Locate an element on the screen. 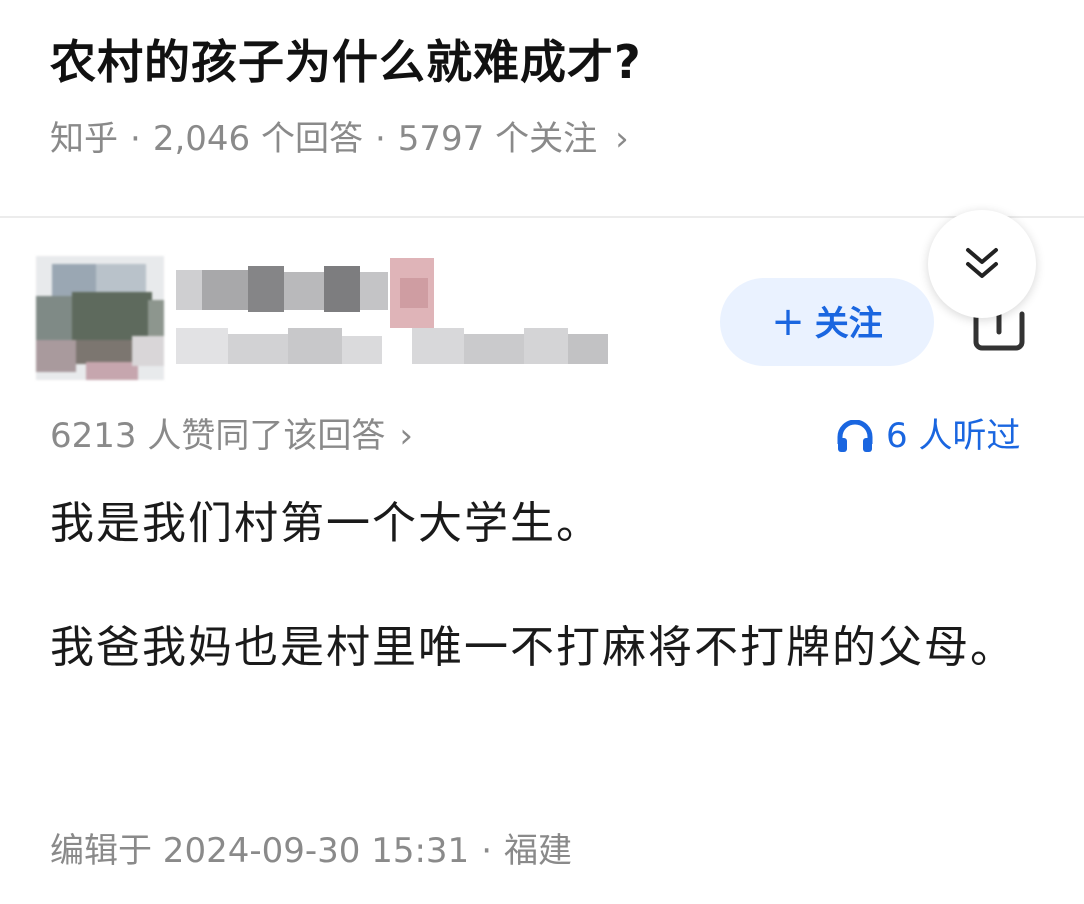 This screenshot has width=1084, height=904. listen-count-label: 6 人听过 is located at coordinates (953, 436).